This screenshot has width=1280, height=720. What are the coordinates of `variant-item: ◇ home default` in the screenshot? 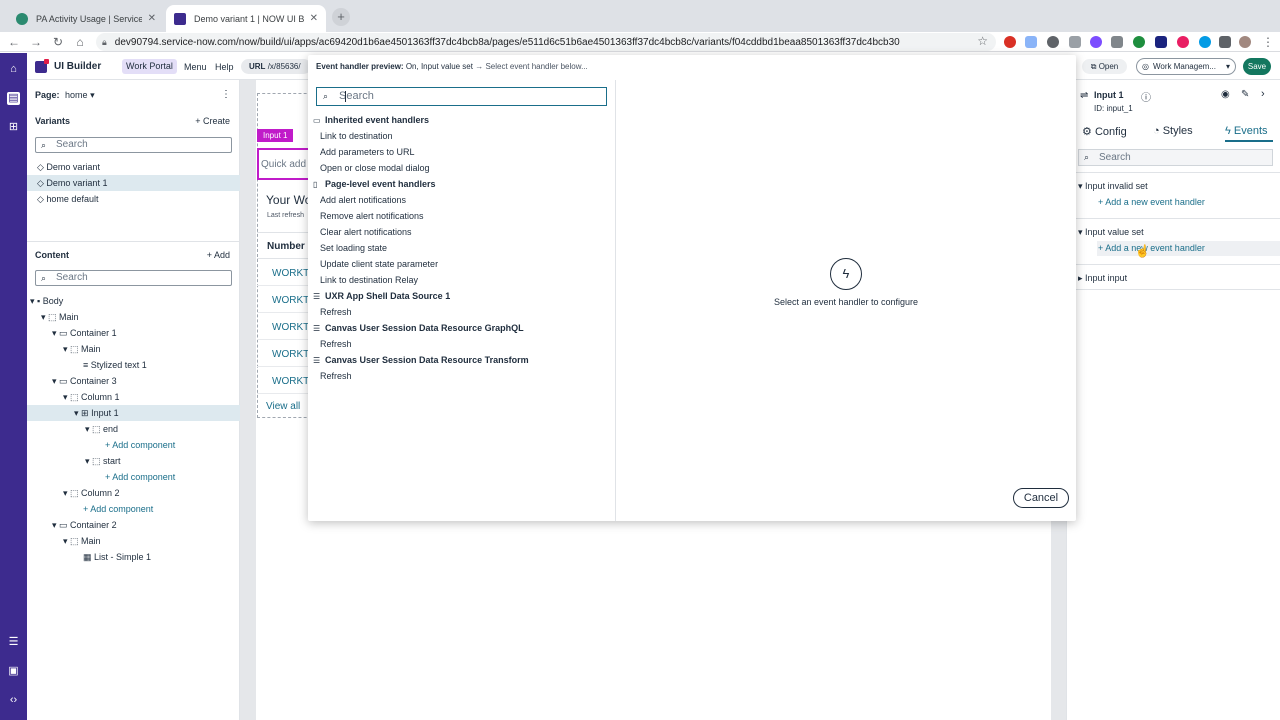 It's located at (133, 199).